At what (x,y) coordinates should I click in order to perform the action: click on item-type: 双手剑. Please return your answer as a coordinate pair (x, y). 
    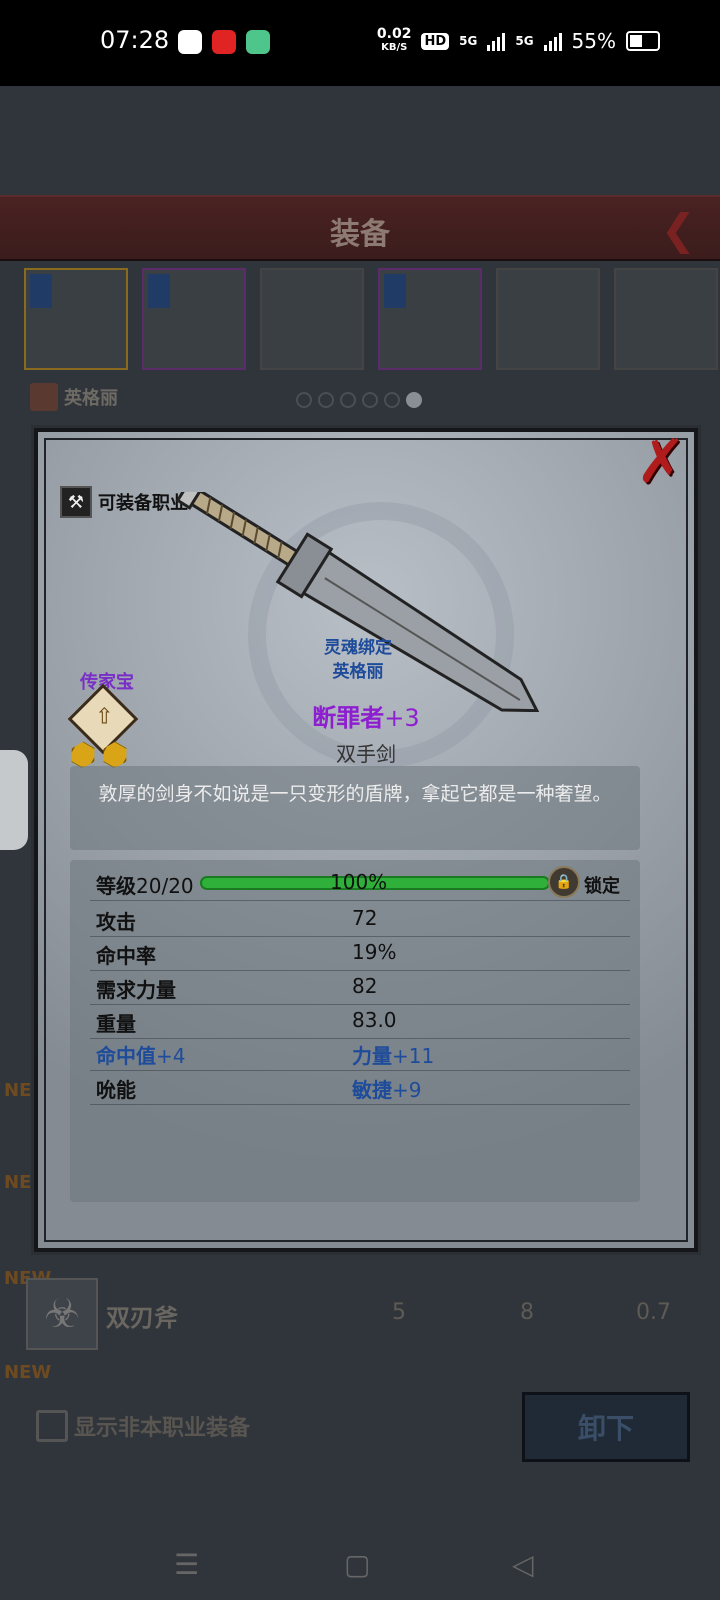
    Looking at the image, I should click on (366, 754).